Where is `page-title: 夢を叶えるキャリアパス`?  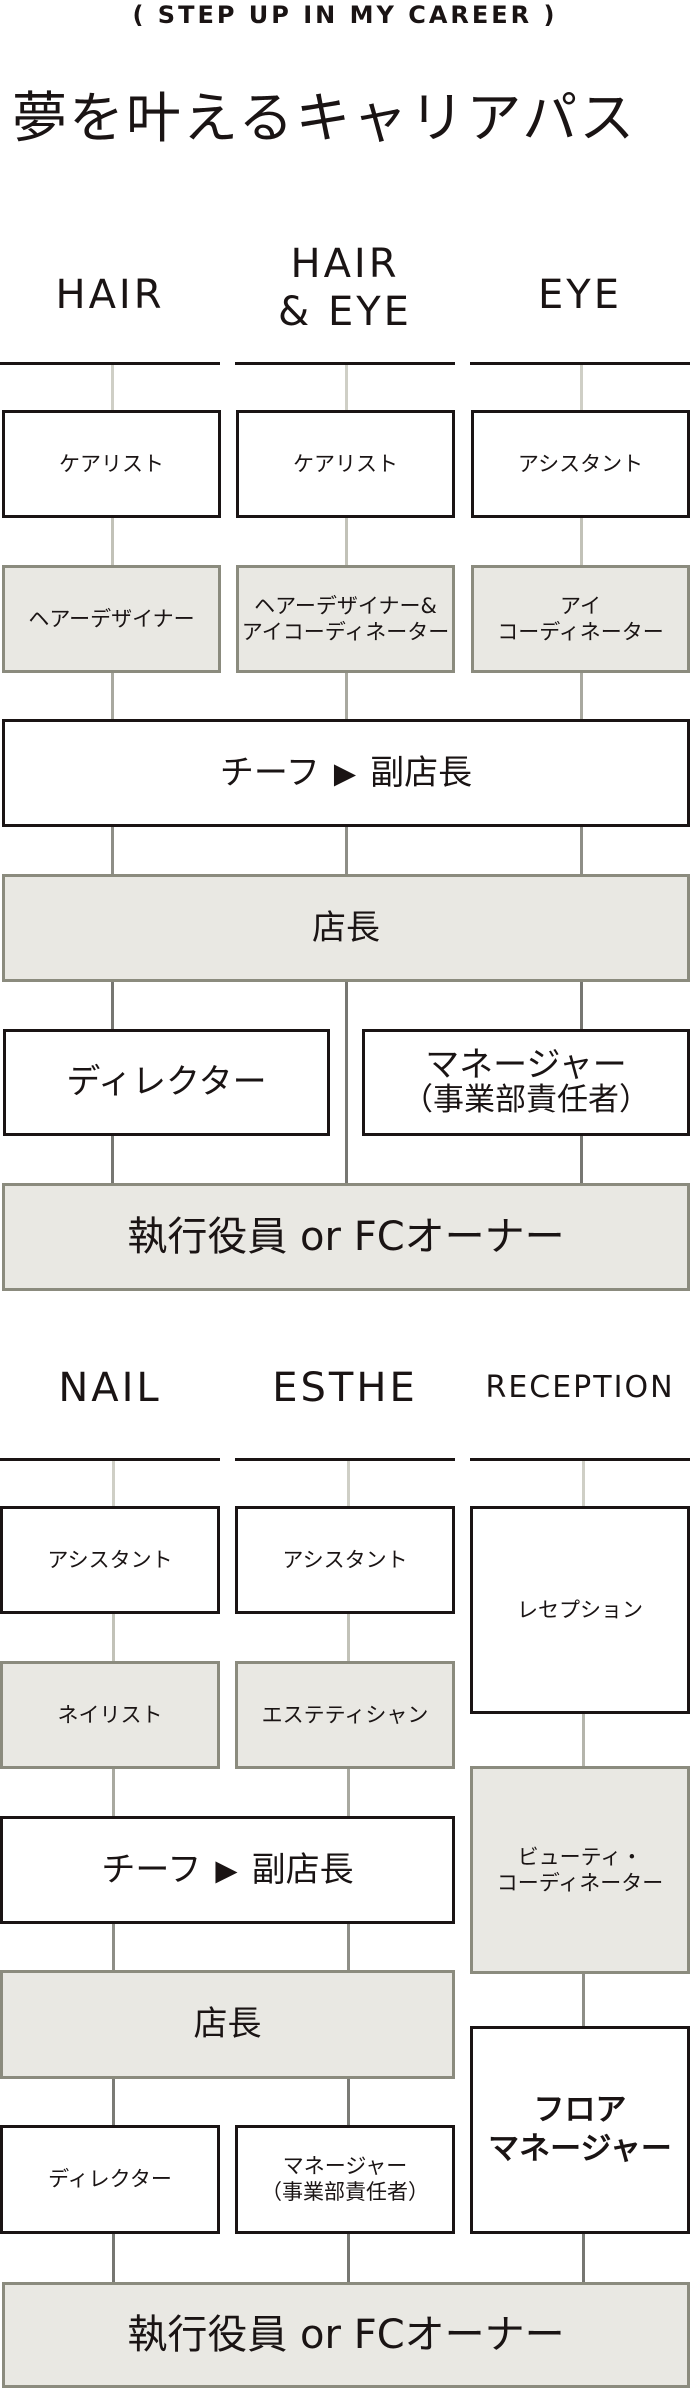
page-title: 夢を叶えるキャリアパス is located at coordinates (324, 118).